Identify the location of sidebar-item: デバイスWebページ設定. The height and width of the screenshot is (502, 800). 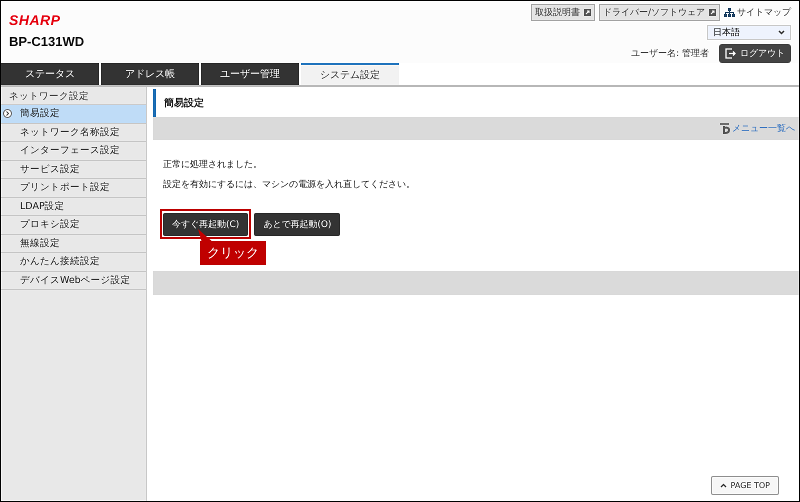
(73, 281).